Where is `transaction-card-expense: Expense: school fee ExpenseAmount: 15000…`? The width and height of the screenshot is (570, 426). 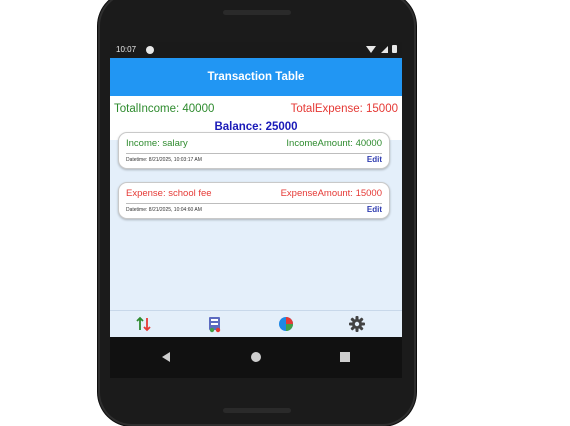 transaction-card-expense: Expense: school fee ExpenseAmount: 15000… is located at coordinates (254, 200).